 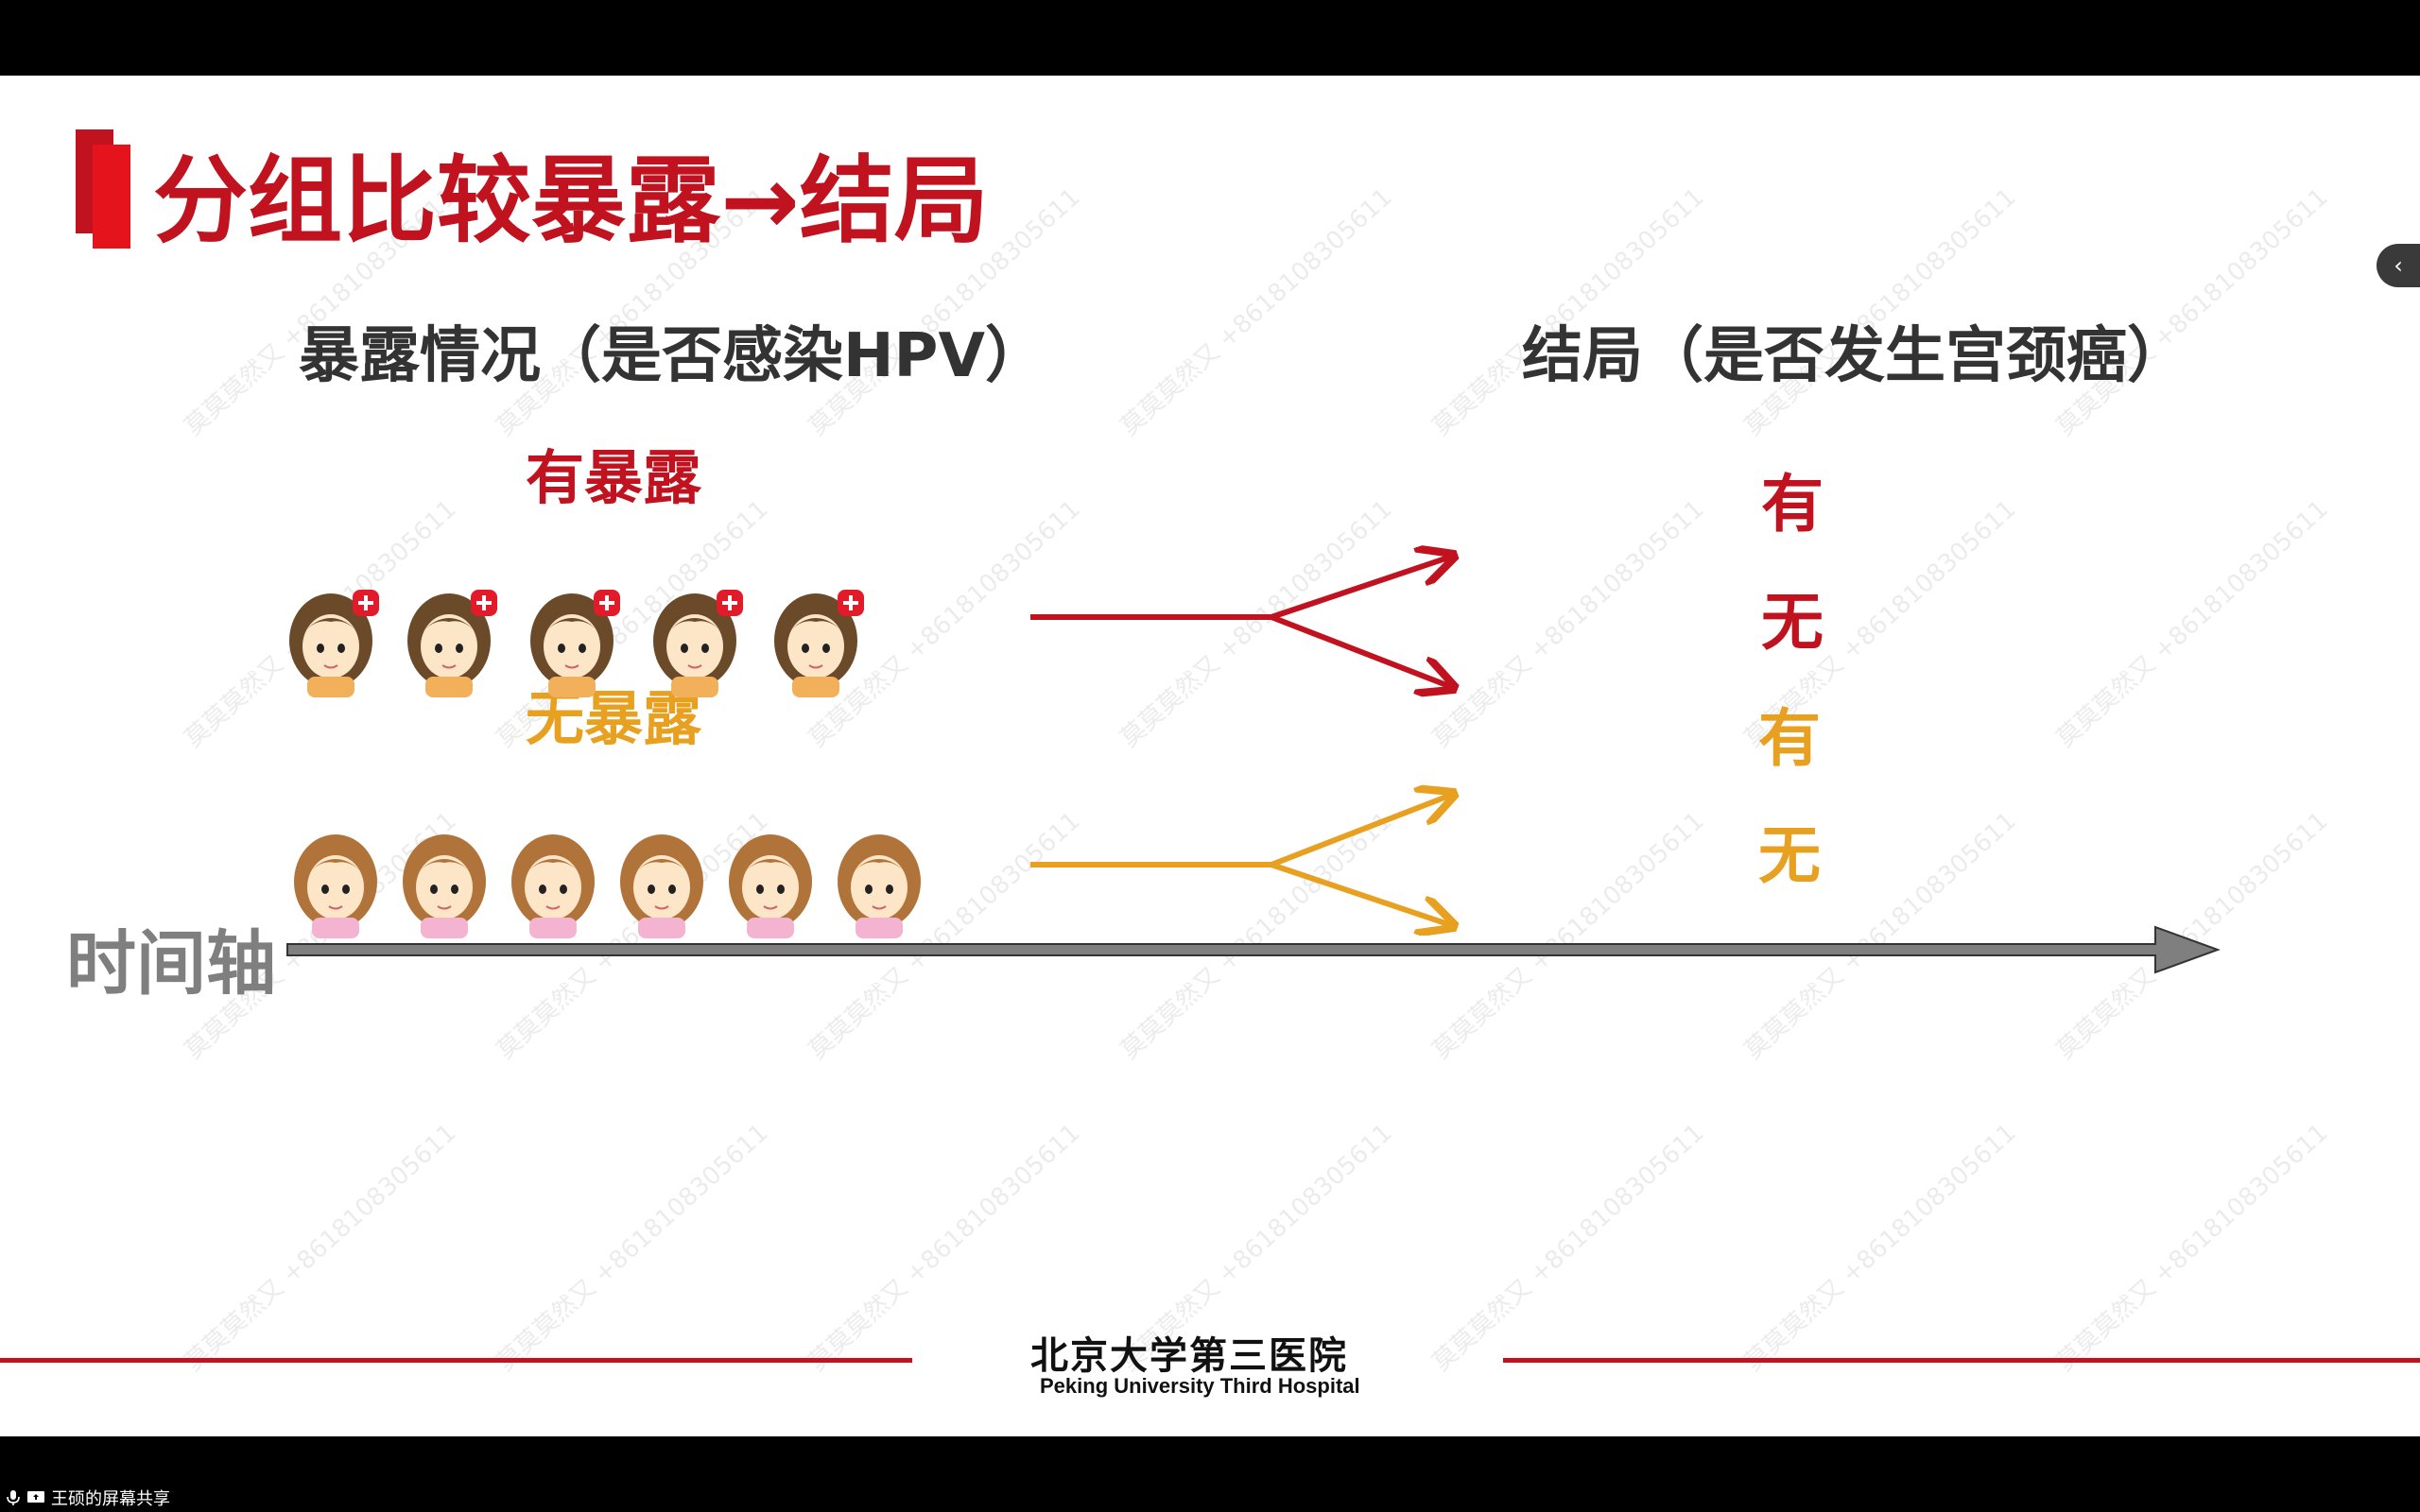 I want to click on outcome-header: 结局（是否发生宫颈癌）, so click(x=1854, y=356).